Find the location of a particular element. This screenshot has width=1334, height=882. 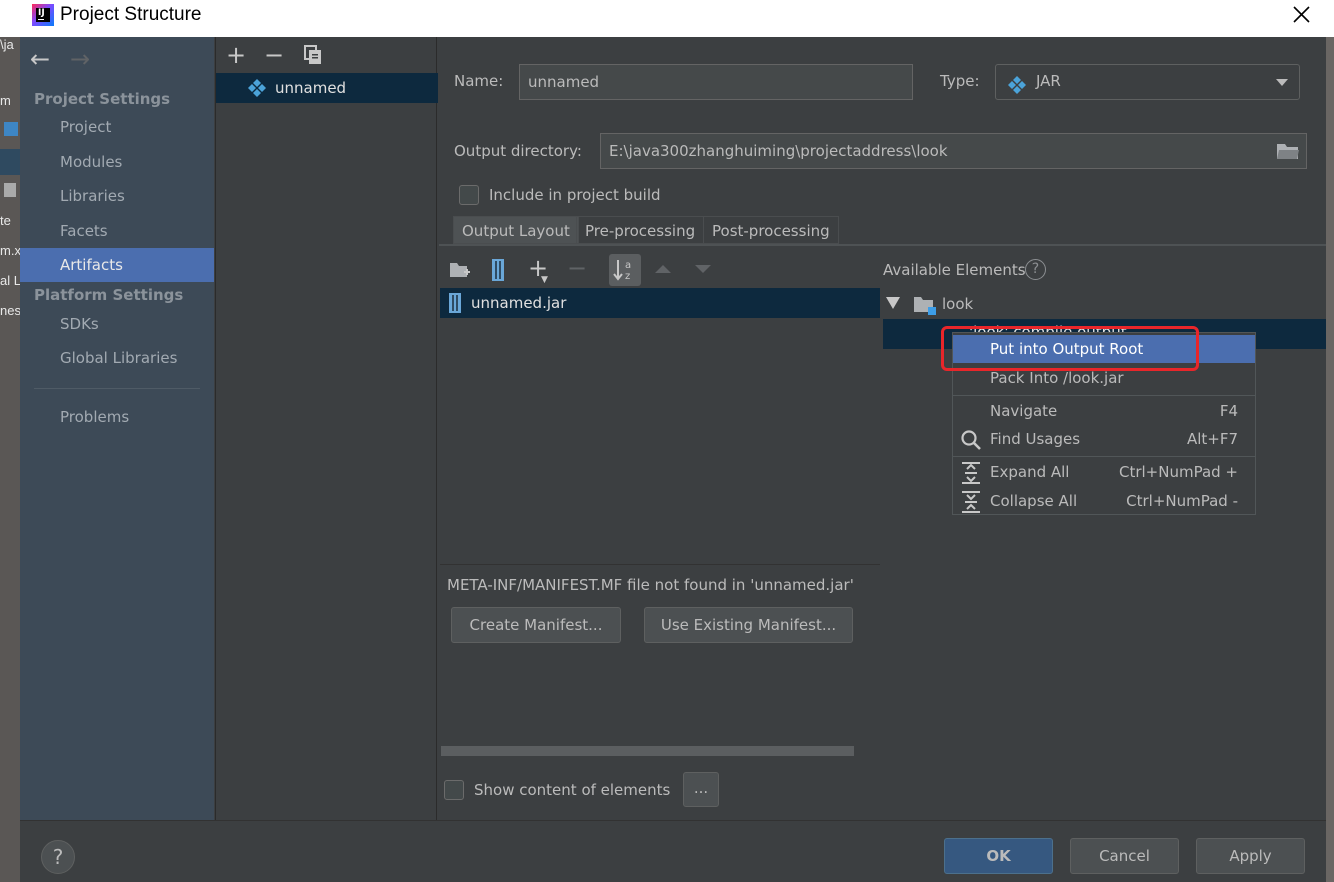

project-settings-header: Project Settings is located at coordinates (102, 99).